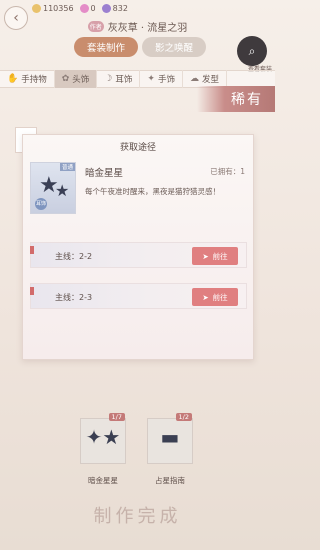  I want to click on route-label: 主线：2-2, so click(74, 256).